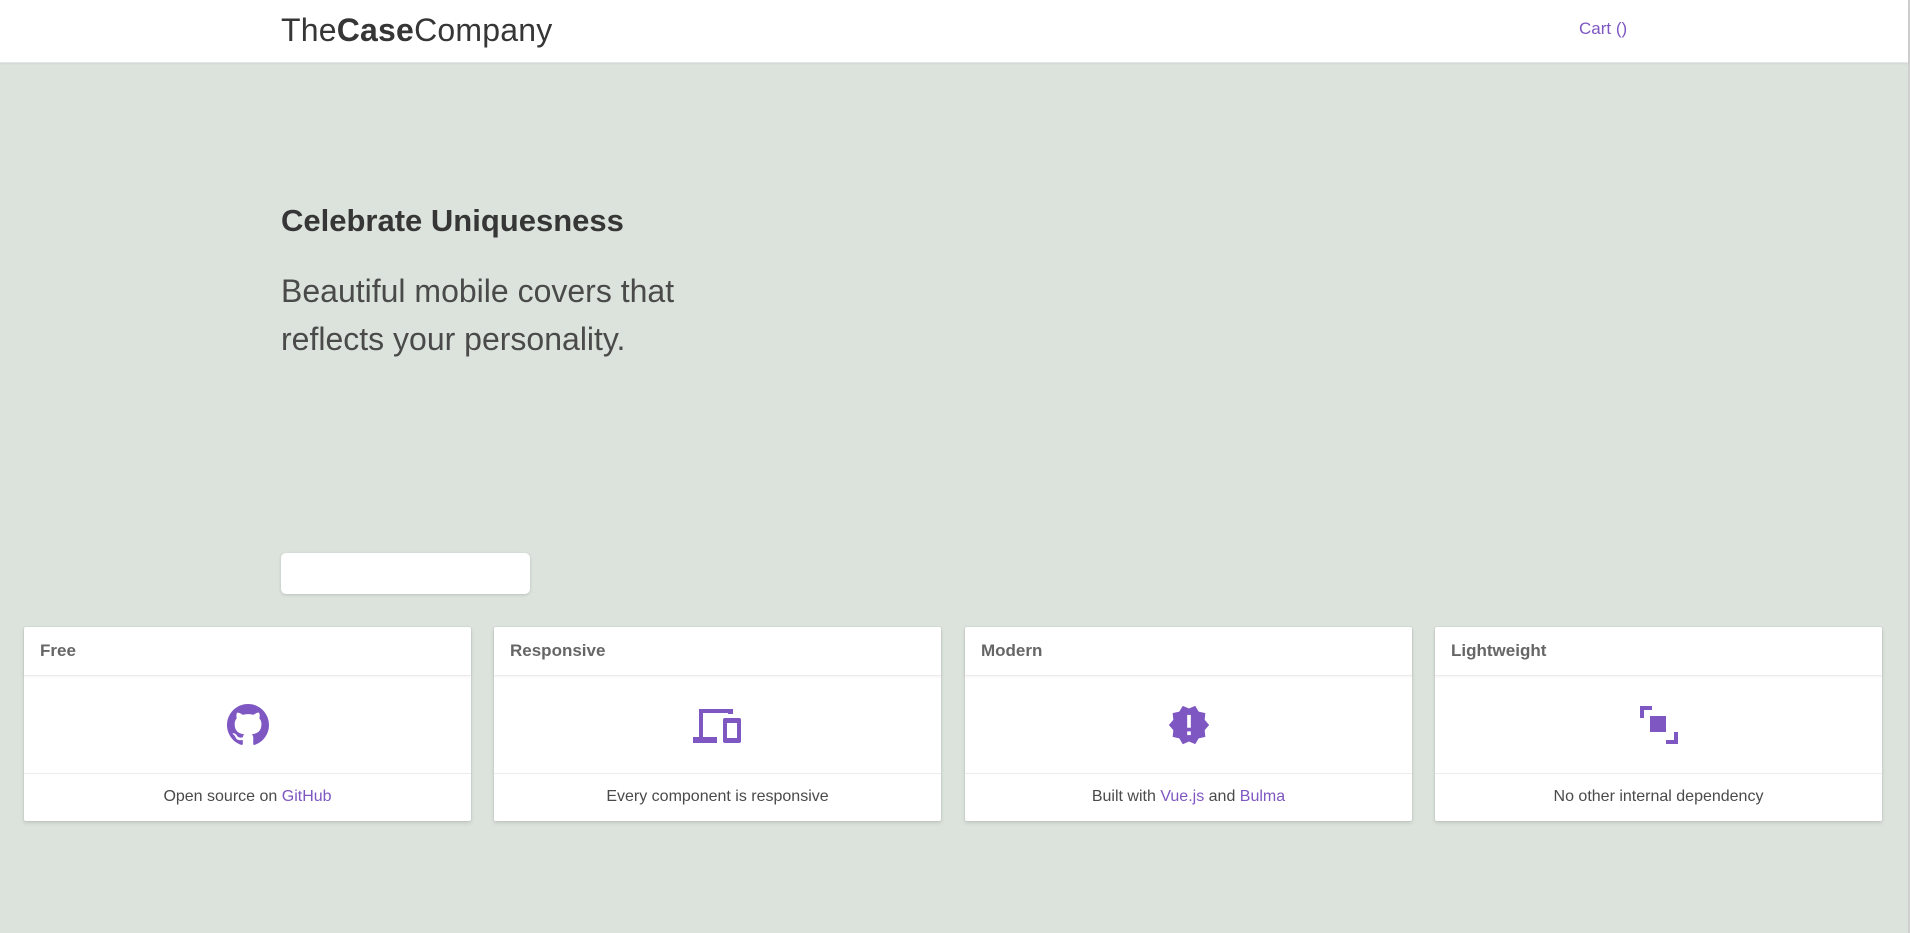  Describe the element at coordinates (717, 651) in the screenshot. I see `card-header-title: Responsive` at that location.